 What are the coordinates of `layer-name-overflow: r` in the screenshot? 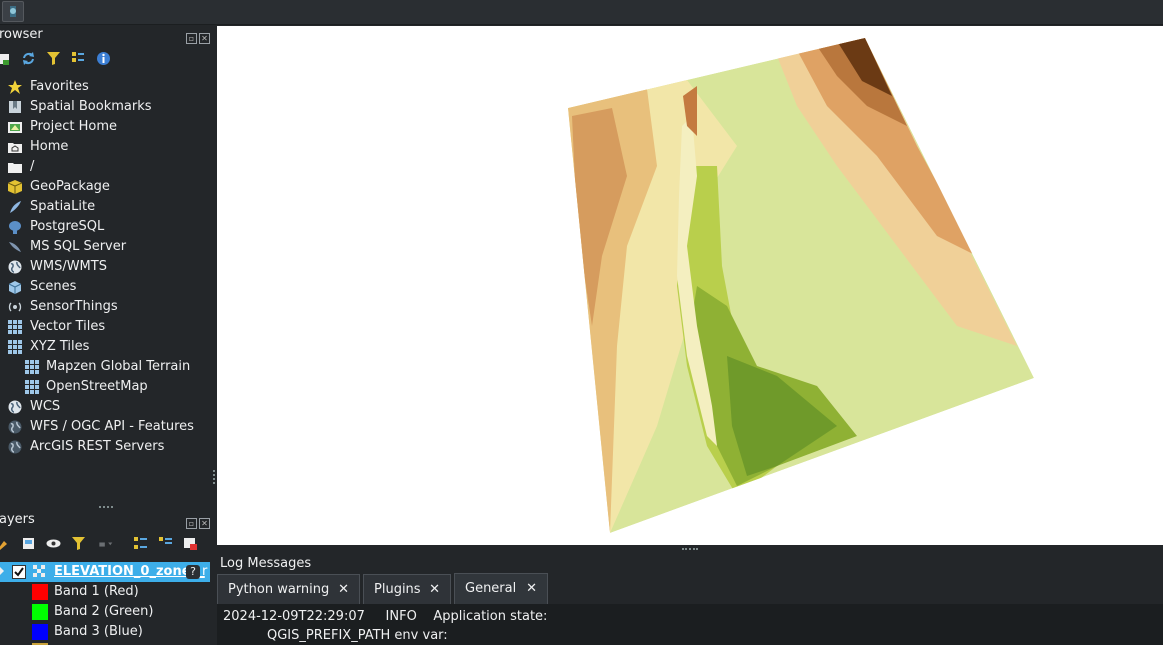 It's located at (205, 571).